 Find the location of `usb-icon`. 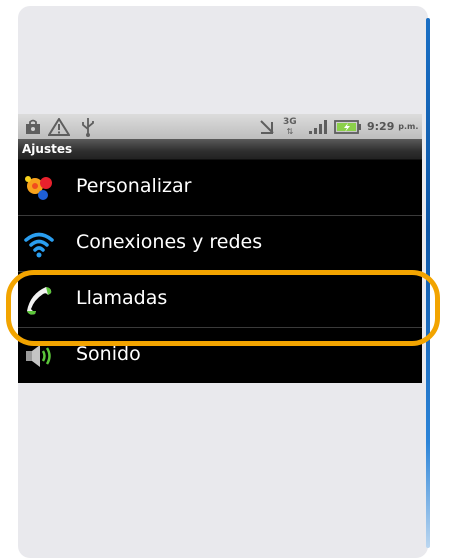

usb-icon is located at coordinates (88, 126).